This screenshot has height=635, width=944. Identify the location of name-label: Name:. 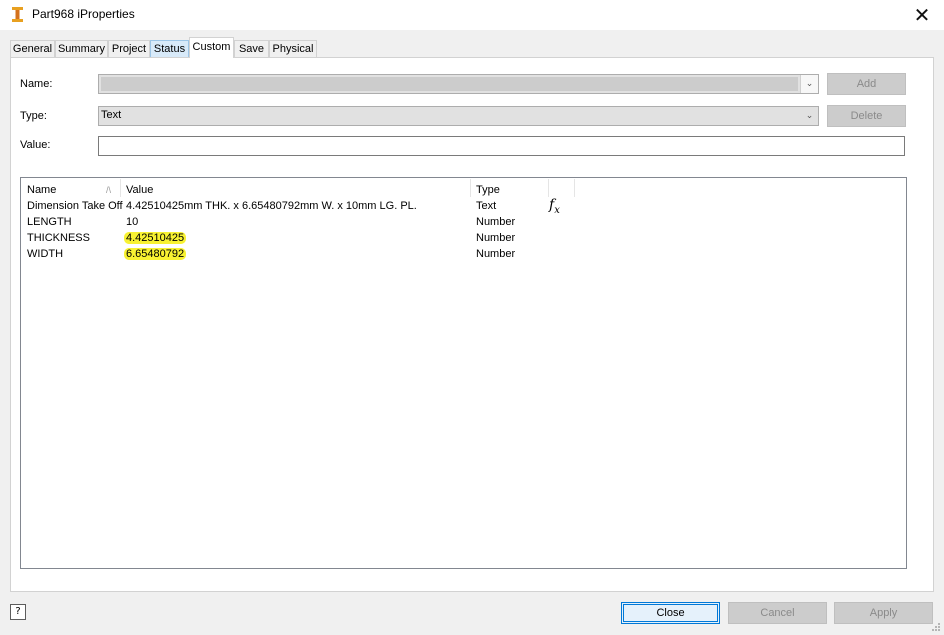
(36, 84).